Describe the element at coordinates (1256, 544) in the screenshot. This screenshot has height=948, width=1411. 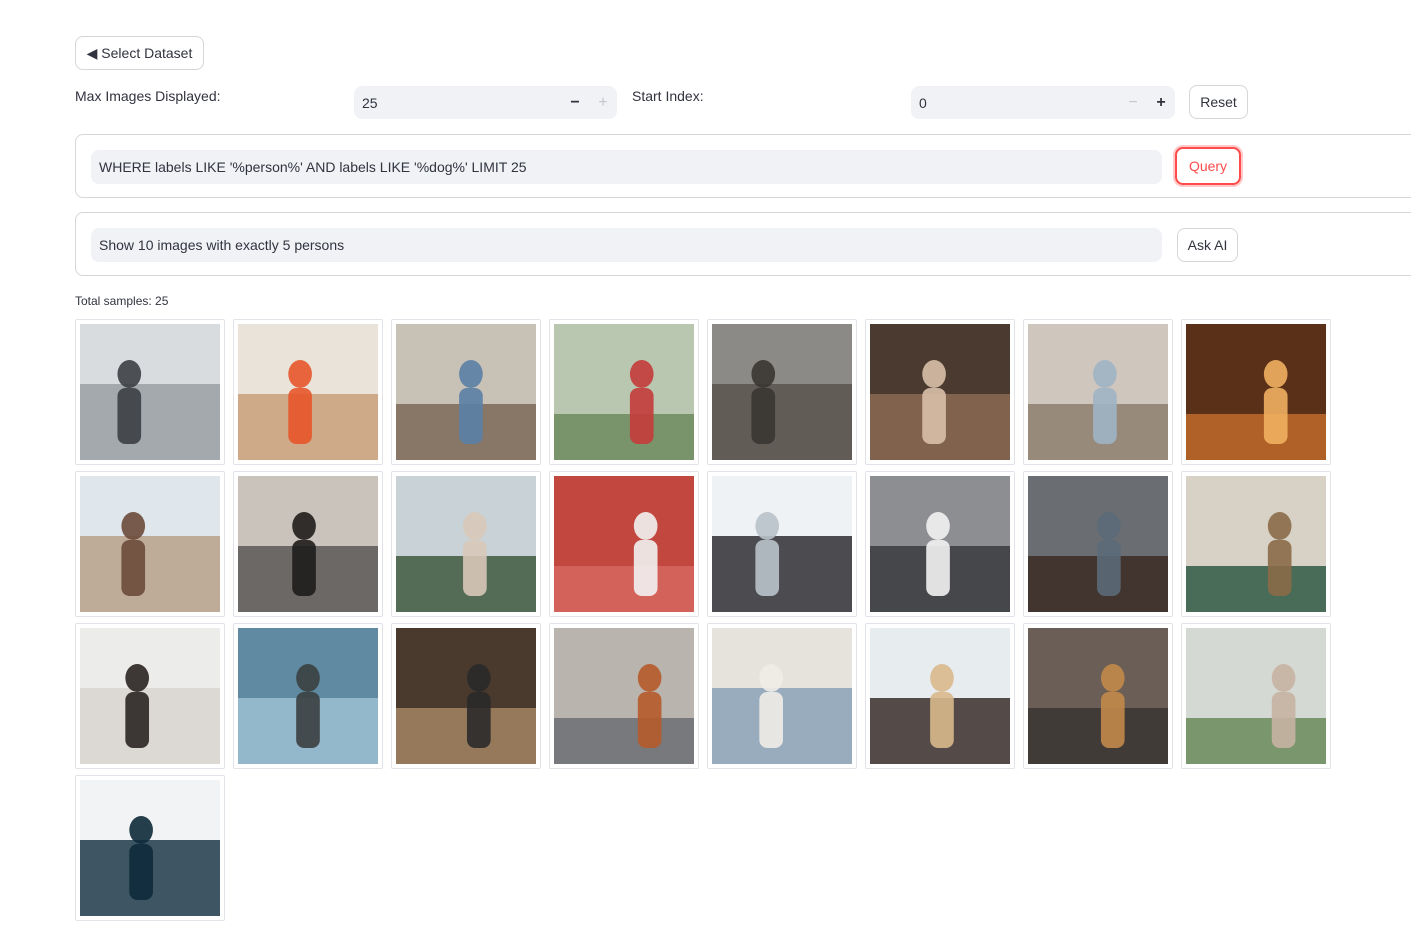
I see `gallery-image-open-office-space` at that location.